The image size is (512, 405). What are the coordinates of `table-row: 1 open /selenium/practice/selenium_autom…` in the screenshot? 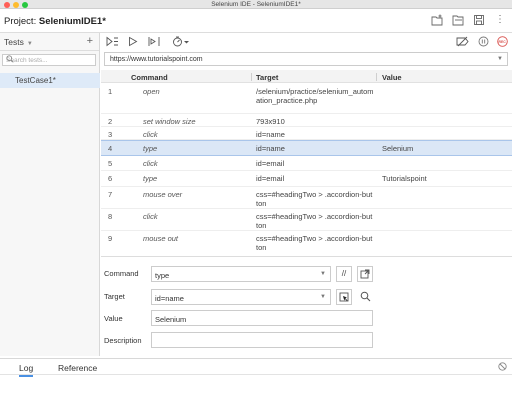 It's located at (306, 99).